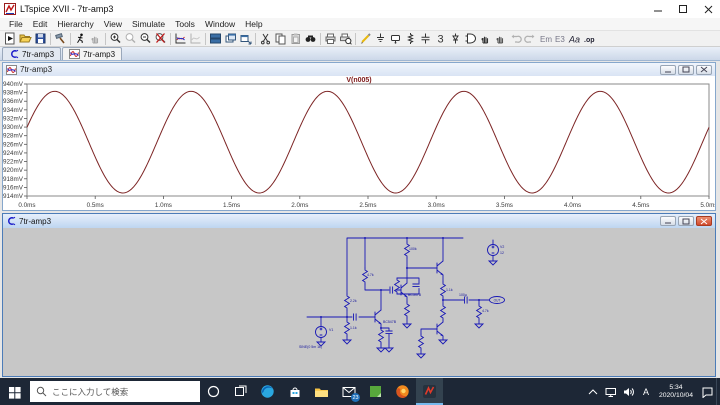 This screenshot has height=405, width=720. What do you see at coordinates (15, 391) in the screenshot?
I see `start-button` at bounding box center [15, 391].